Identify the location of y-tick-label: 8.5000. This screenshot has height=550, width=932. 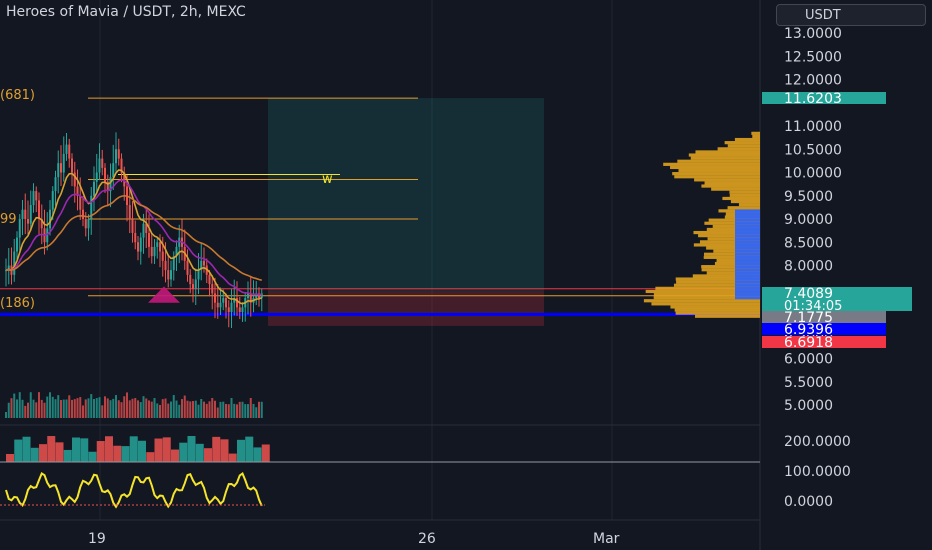
(808, 243).